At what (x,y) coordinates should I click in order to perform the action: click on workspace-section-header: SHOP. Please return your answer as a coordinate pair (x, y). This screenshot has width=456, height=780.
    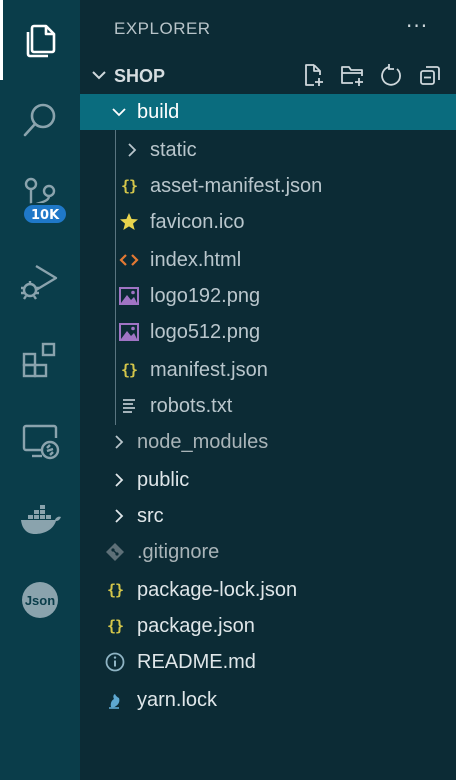
    Looking at the image, I should click on (268, 76).